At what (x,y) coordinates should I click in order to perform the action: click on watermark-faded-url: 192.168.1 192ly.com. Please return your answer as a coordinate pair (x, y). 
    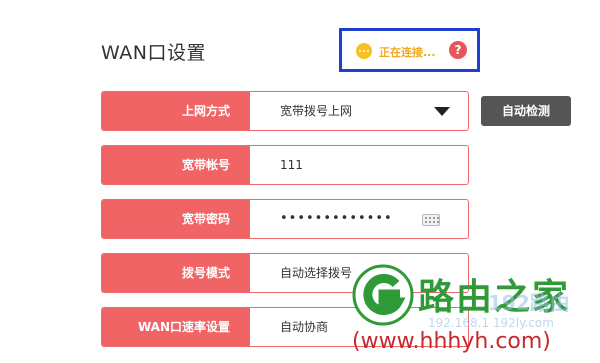
    Looking at the image, I should click on (491, 323).